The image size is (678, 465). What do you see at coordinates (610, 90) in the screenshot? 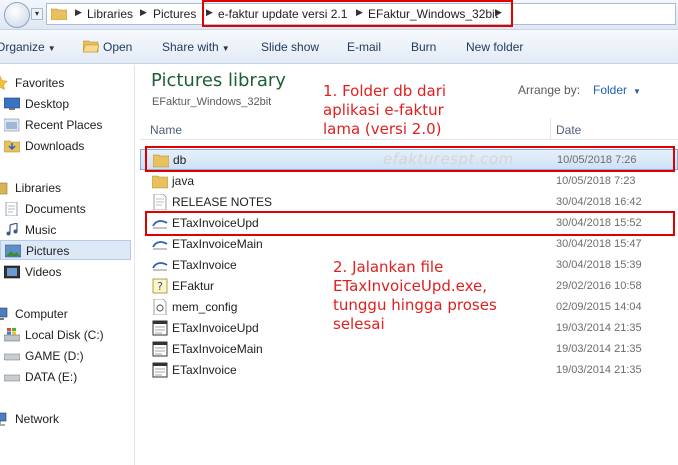
I see `arrange-by-value: Folder` at bounding box center [610, 90].